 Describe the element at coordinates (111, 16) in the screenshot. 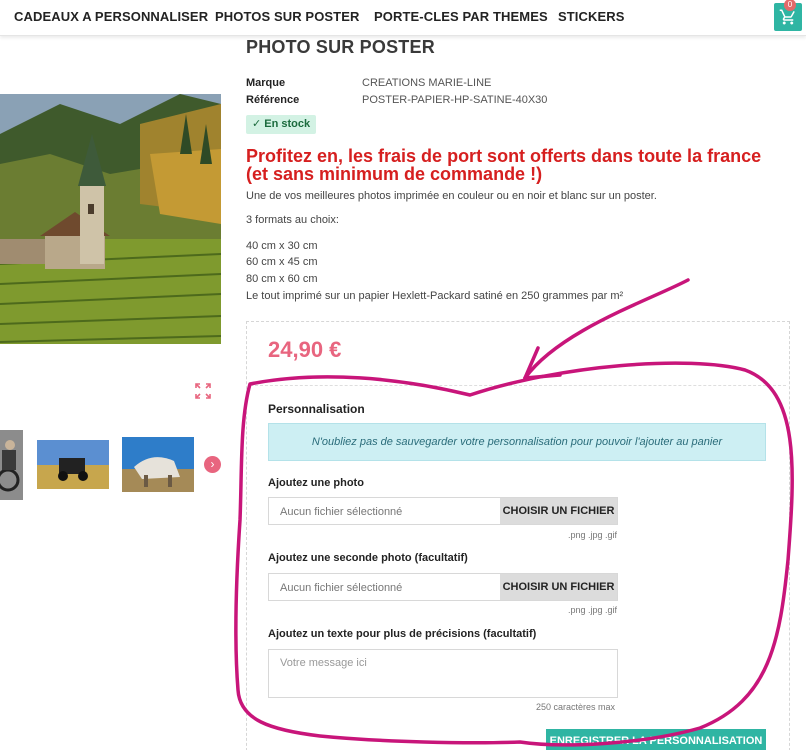

I see `nav-item-cadeaux: CADEAUX A PERSONNALISER` at that location.